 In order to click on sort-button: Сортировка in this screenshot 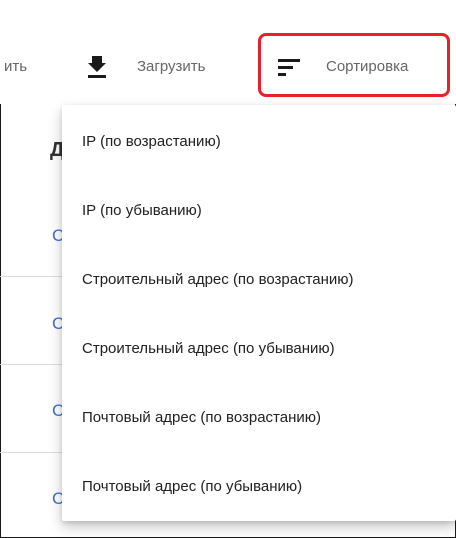, I will do `click(367, 66)`.